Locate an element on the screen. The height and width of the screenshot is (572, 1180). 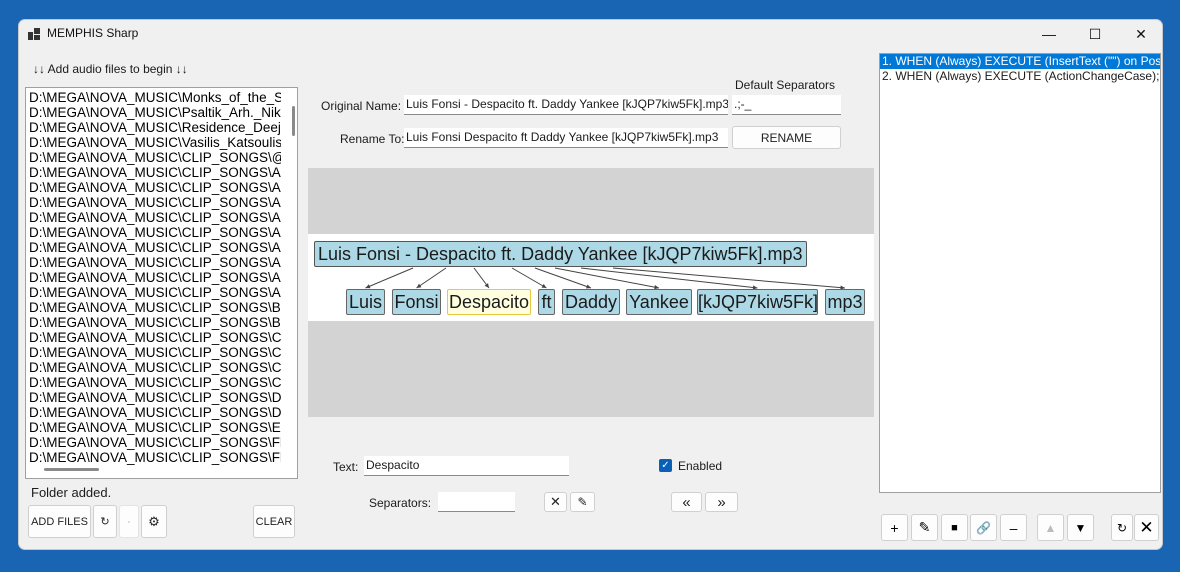
token-node: [kJQP7kiw5Fk] is located at coordinates (757, 302).